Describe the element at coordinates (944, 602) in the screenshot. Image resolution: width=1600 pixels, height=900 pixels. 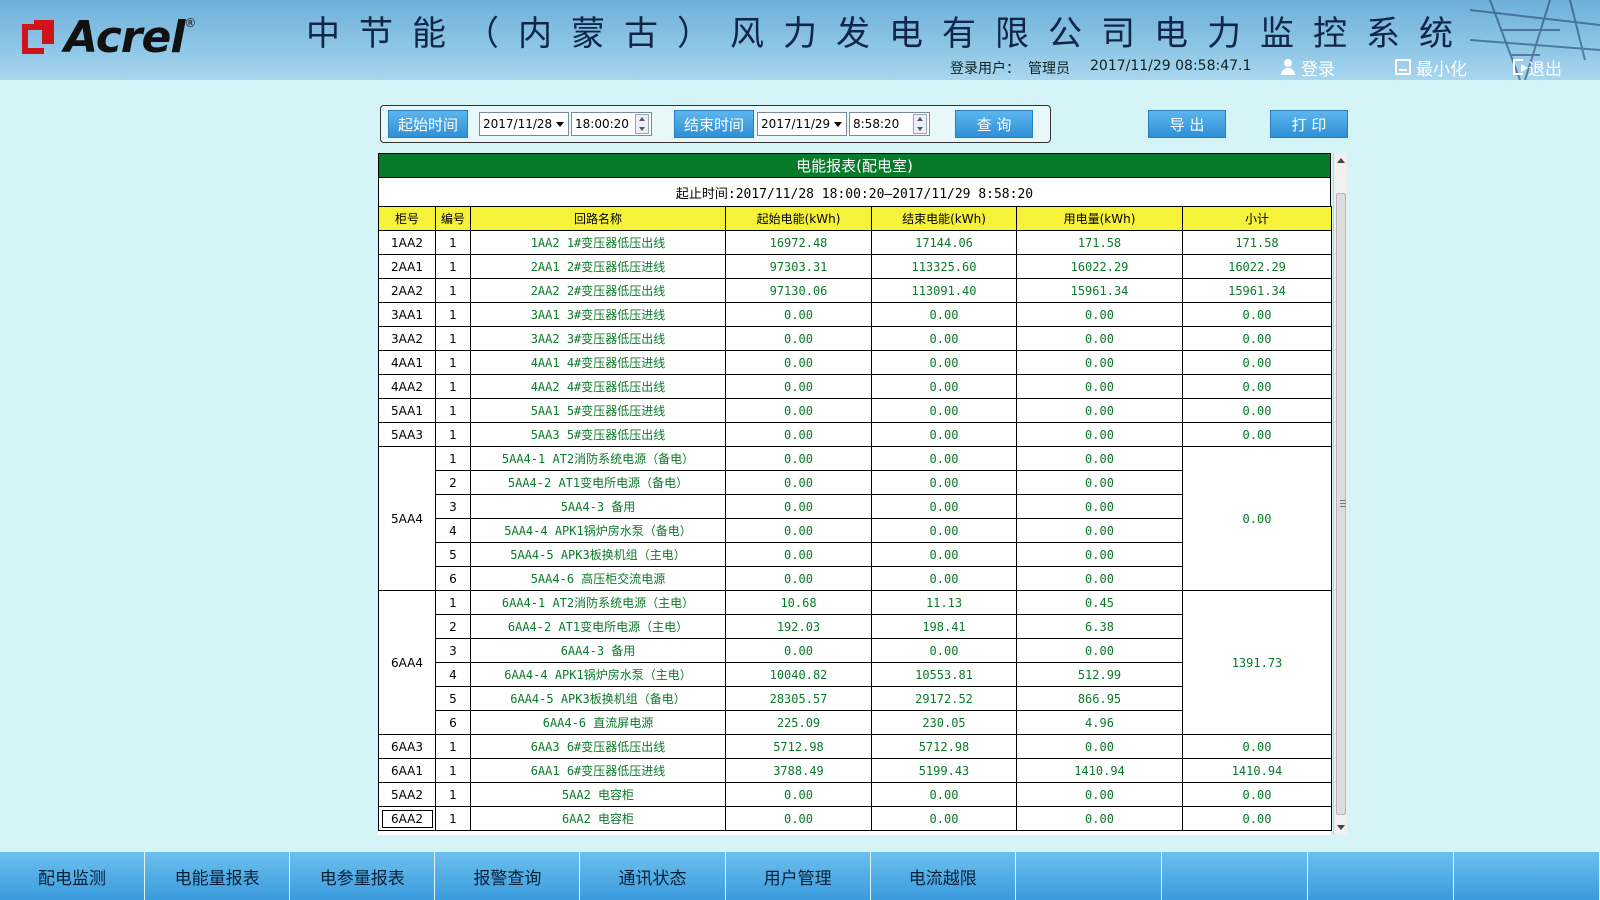
I see `end-energy-cell: 11.13` at that location.